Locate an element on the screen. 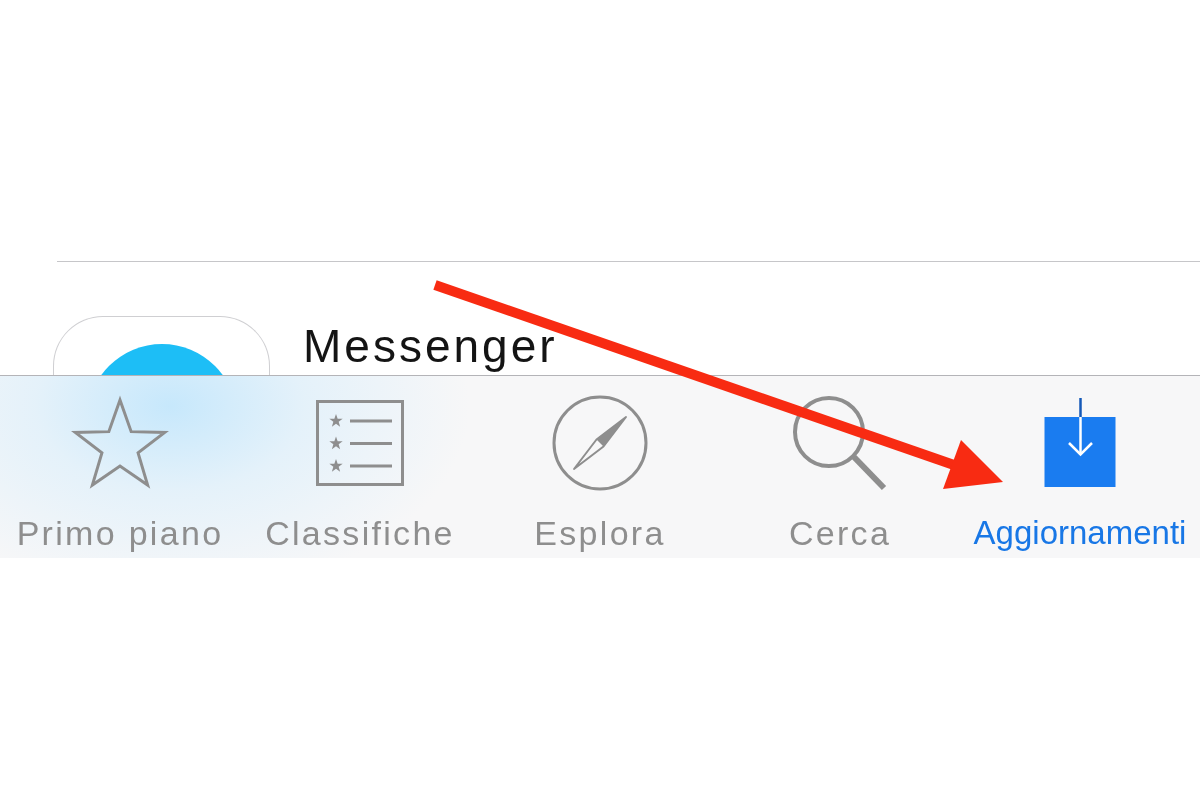  ranked-list-icon is located at coordinates (360, 443).